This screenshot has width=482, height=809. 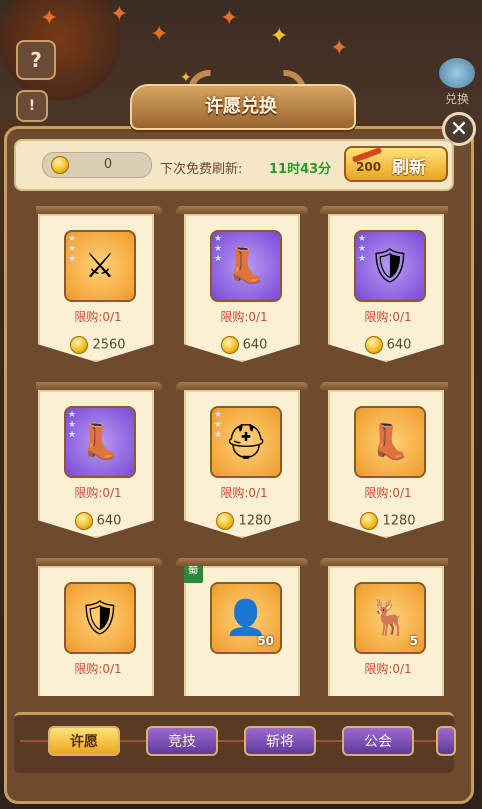 I want to click on shop-item-card: ★ ★ ★ ⛑ 限购:0/1 1280, so click(x=242, y=462).